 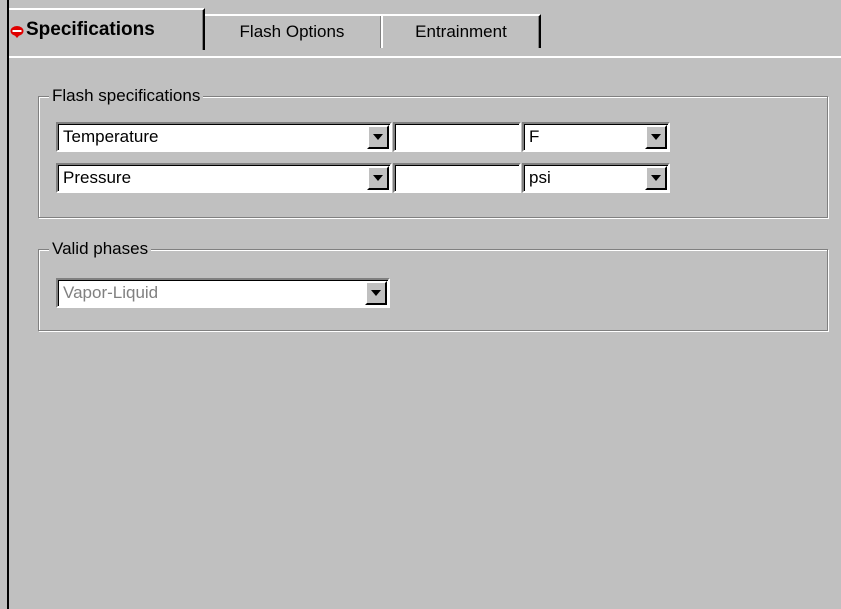 What do you see at coordinates (90, 29) in the screenshot?
I see `tab-specifications-label: Specifications` at bounding box center [90, 29].